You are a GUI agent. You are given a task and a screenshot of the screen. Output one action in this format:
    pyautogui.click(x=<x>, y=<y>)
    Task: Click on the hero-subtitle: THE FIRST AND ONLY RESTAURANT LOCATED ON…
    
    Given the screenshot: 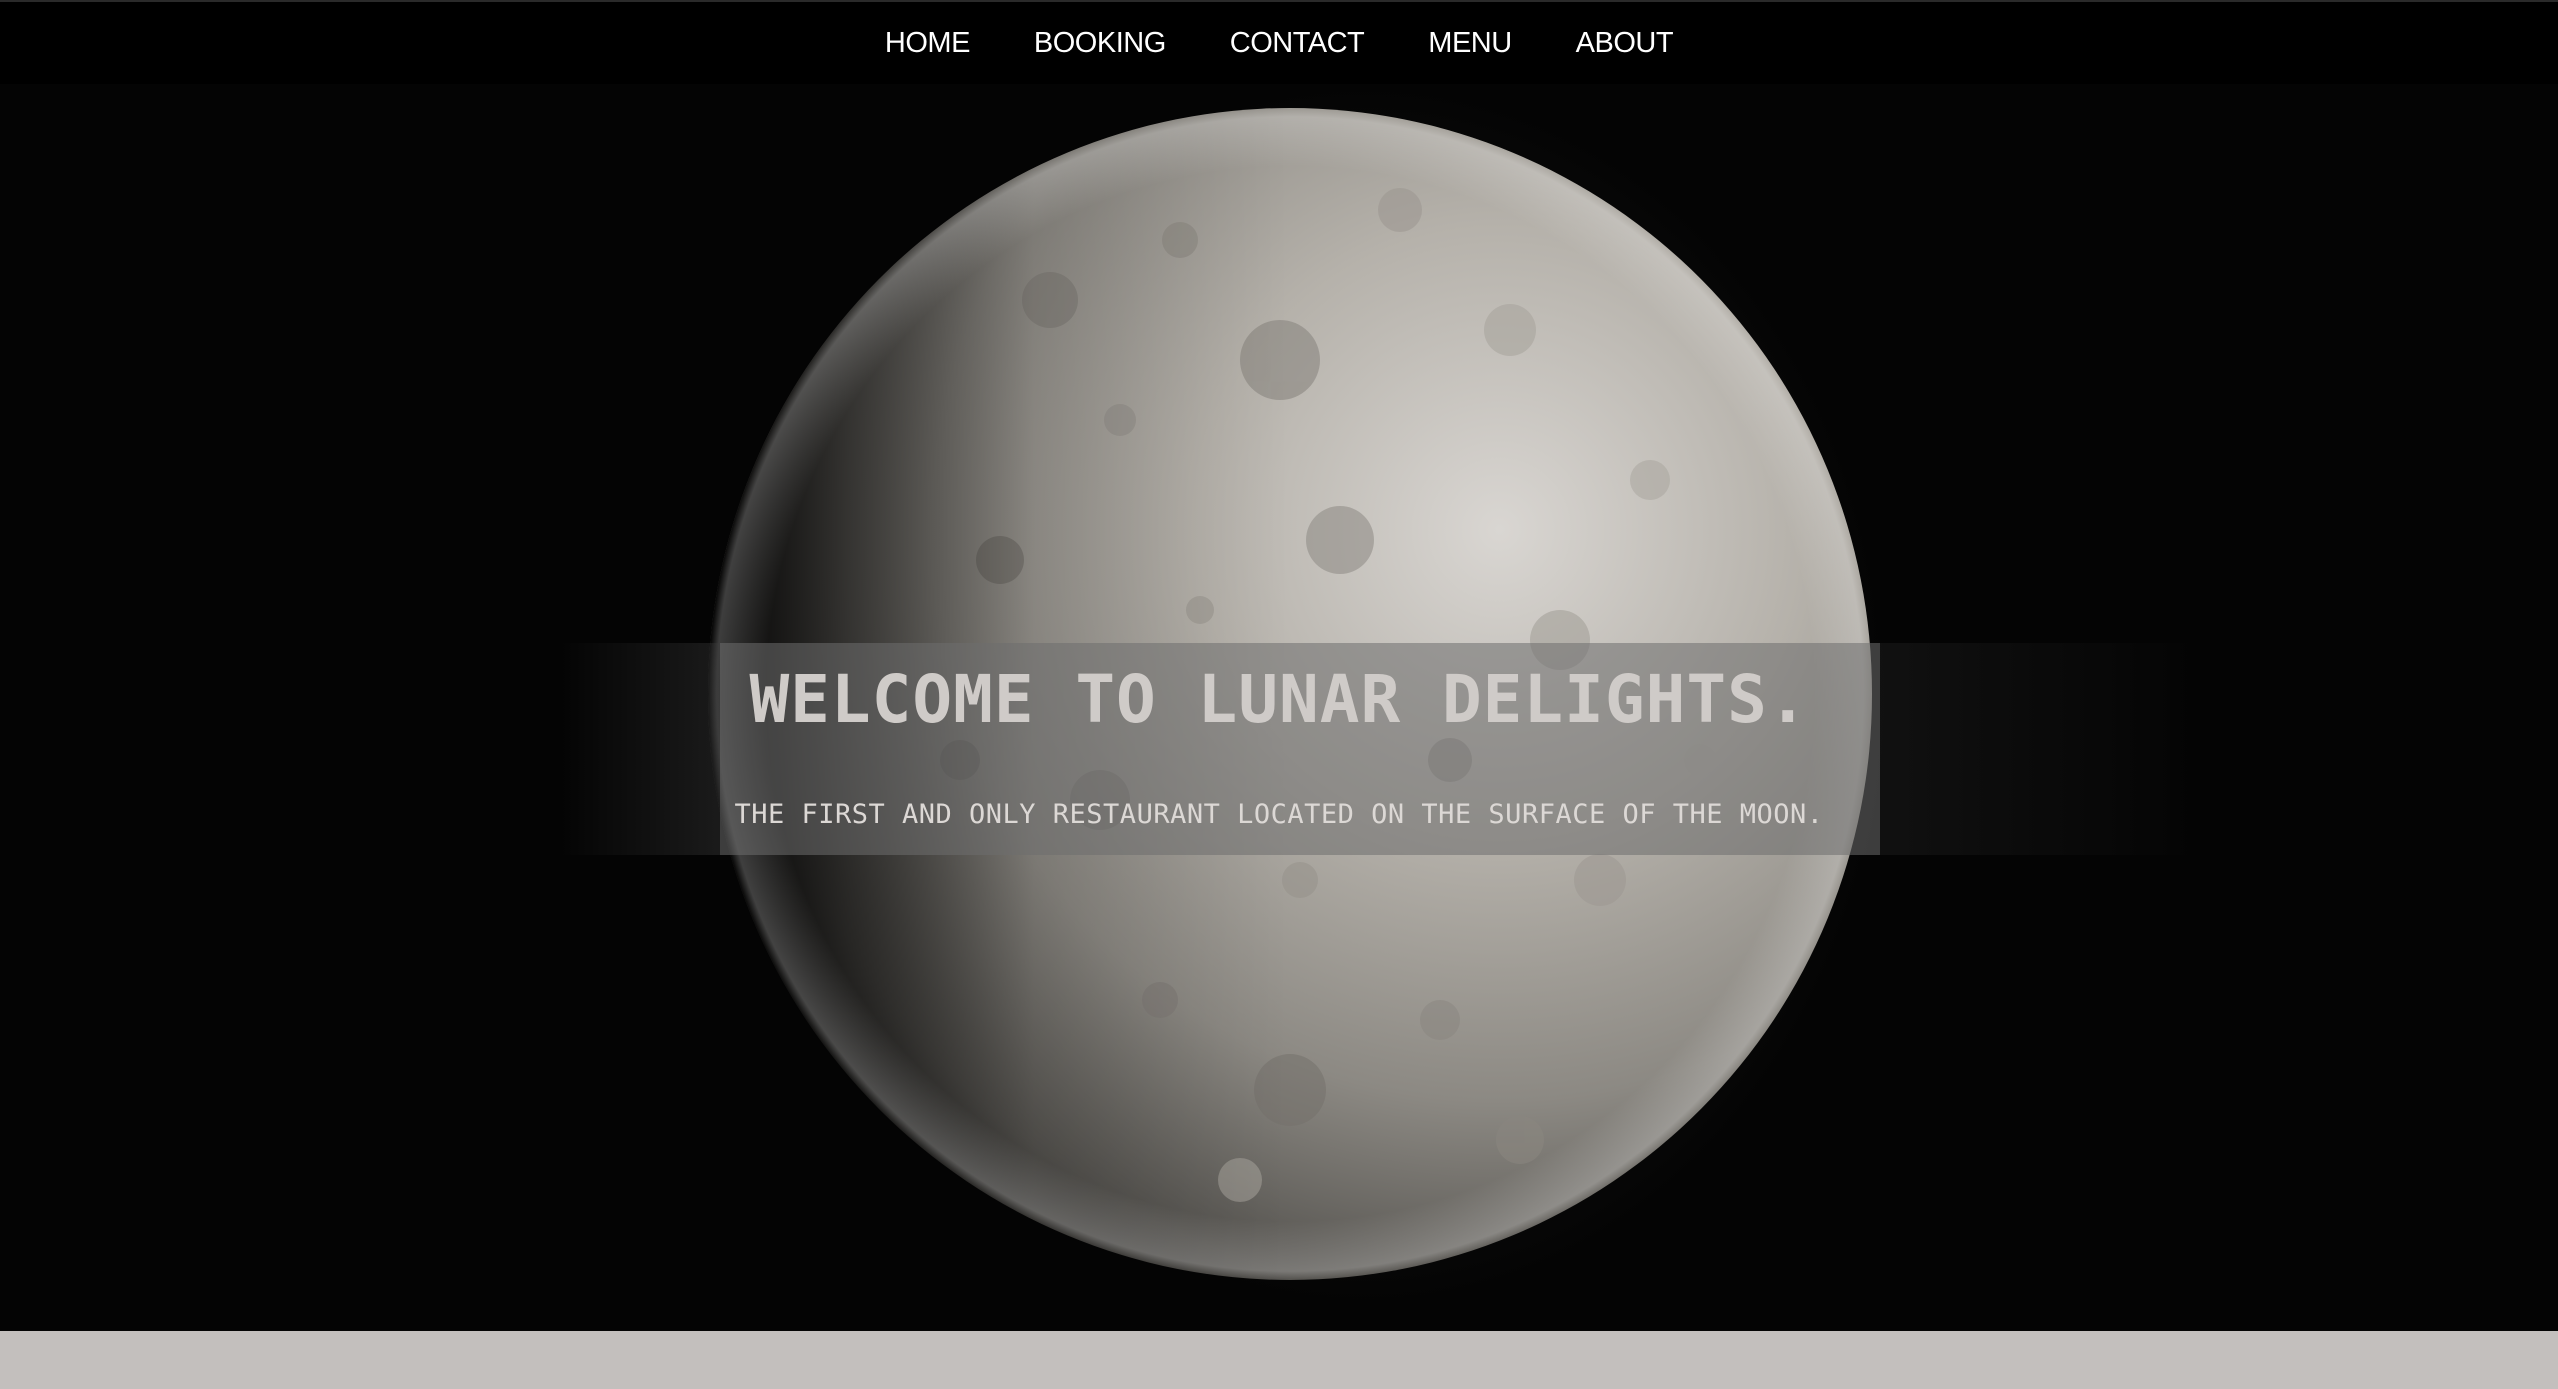 What is the action you would take?
    pyautogui.click(x=1279, y=814)
    